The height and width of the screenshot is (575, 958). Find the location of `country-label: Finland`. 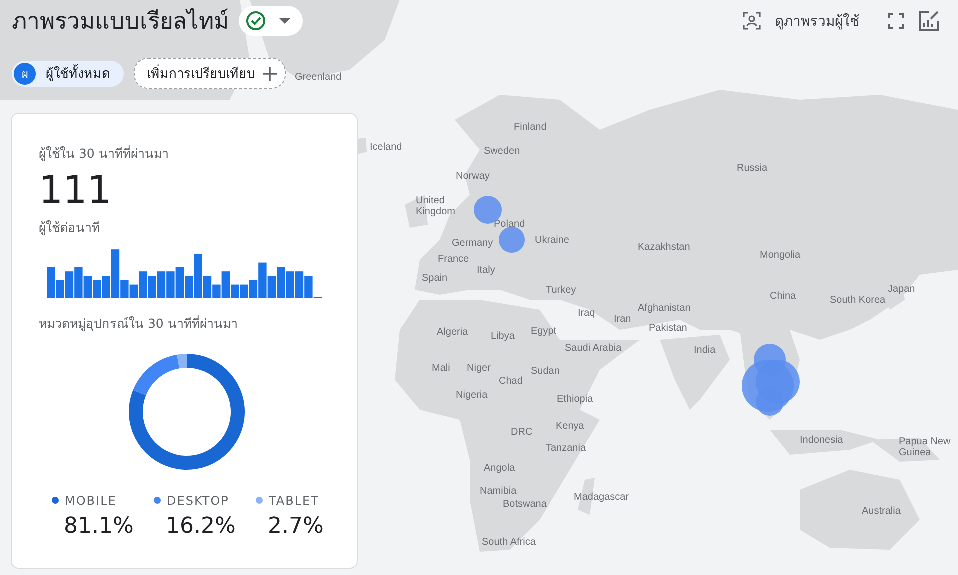

country-label: Finland is located at coordinates (530, 128).